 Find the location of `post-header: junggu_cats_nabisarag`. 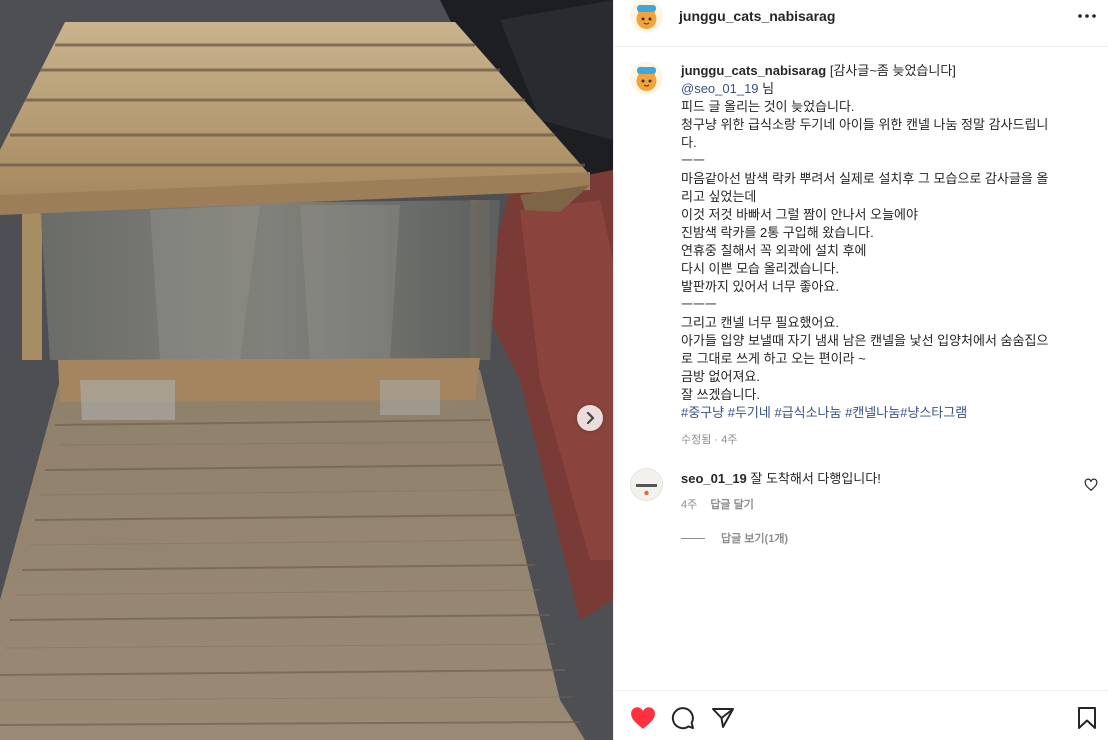

post-header: junggu_cats_nabisarag is located at coordinates (861, 23).